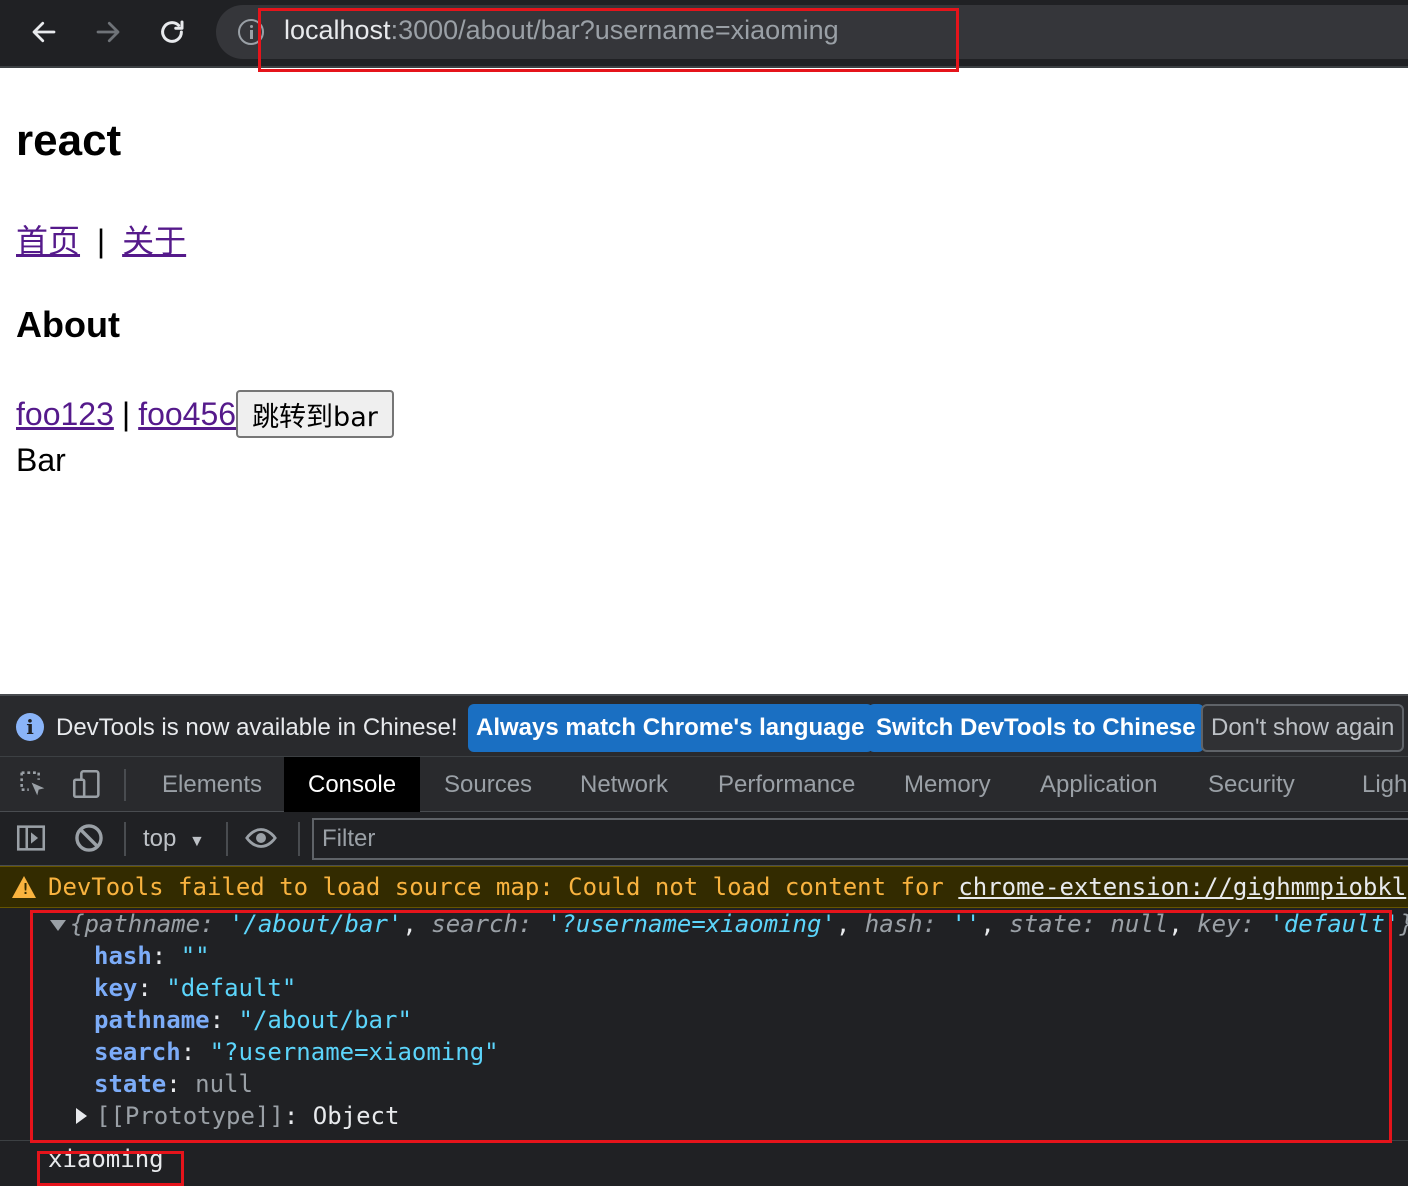  What do you see at coordinates (160, 838) in the screenshot?
I see `context-value: top` at bounding box center [160, 838].